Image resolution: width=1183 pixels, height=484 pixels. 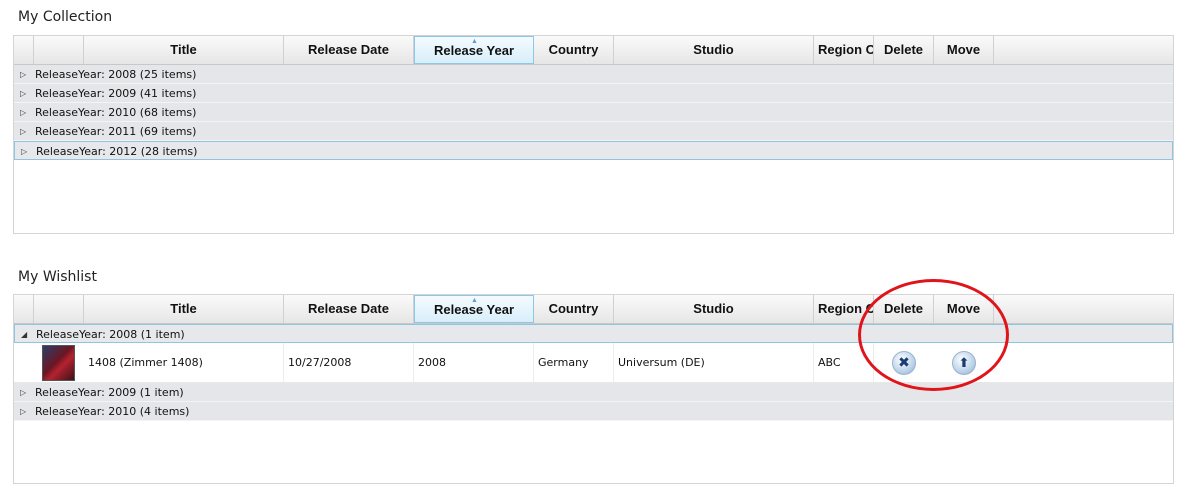 What do you see at coordinates (116, 131) in the screenshot?
I see `group-label: ReleaseYear: 2011 (69 items)` at bounding box center [116, 131].